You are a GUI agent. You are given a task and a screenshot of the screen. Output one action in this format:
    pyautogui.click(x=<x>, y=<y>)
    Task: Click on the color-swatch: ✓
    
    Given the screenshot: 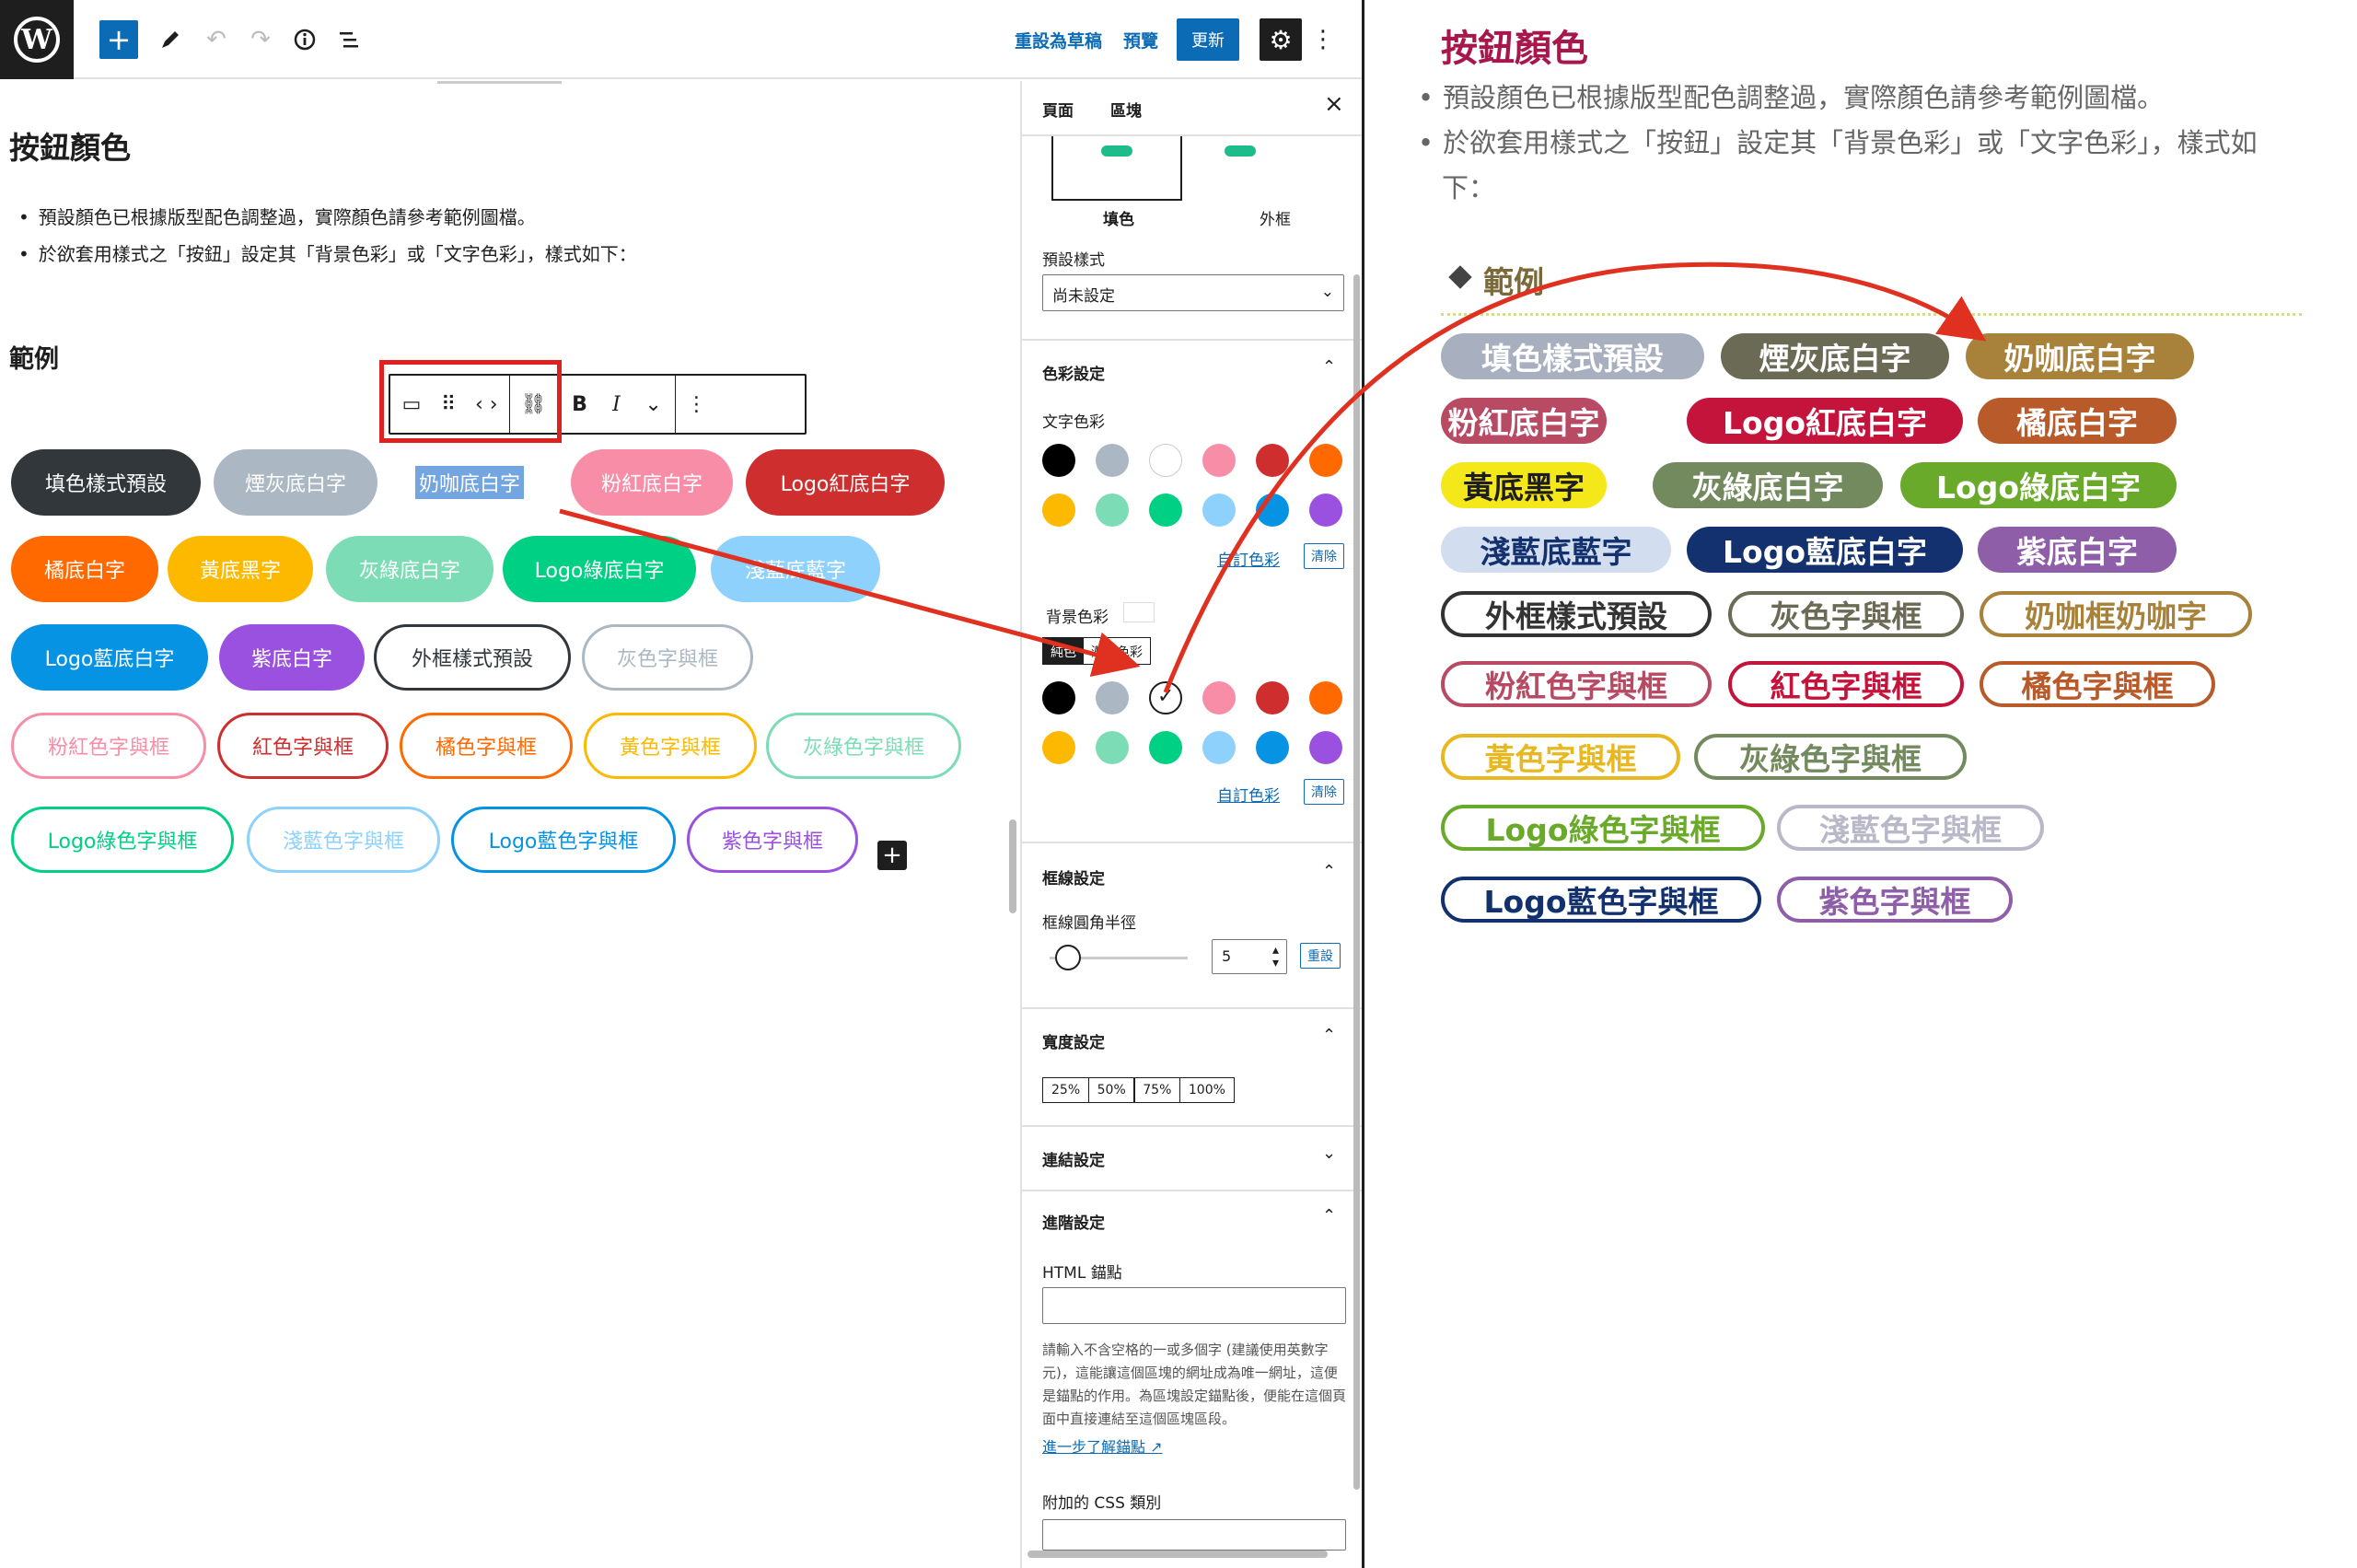 What is the action you would take?
    pyautogui.click(x=1165, y=697)
    